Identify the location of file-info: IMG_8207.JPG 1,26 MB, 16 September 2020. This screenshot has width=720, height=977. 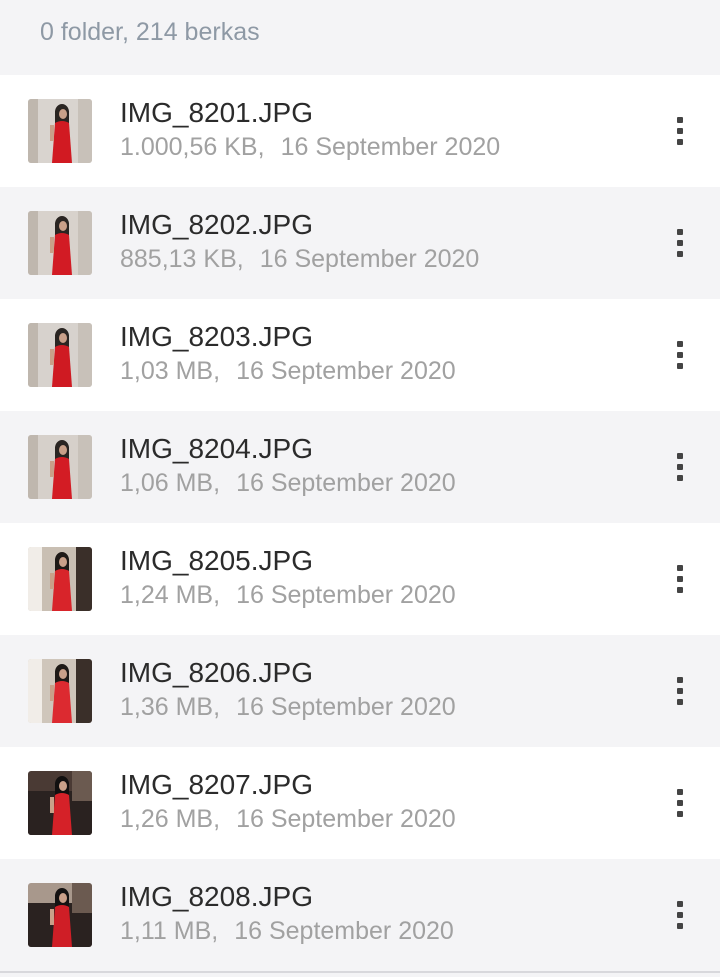
(380, 801).